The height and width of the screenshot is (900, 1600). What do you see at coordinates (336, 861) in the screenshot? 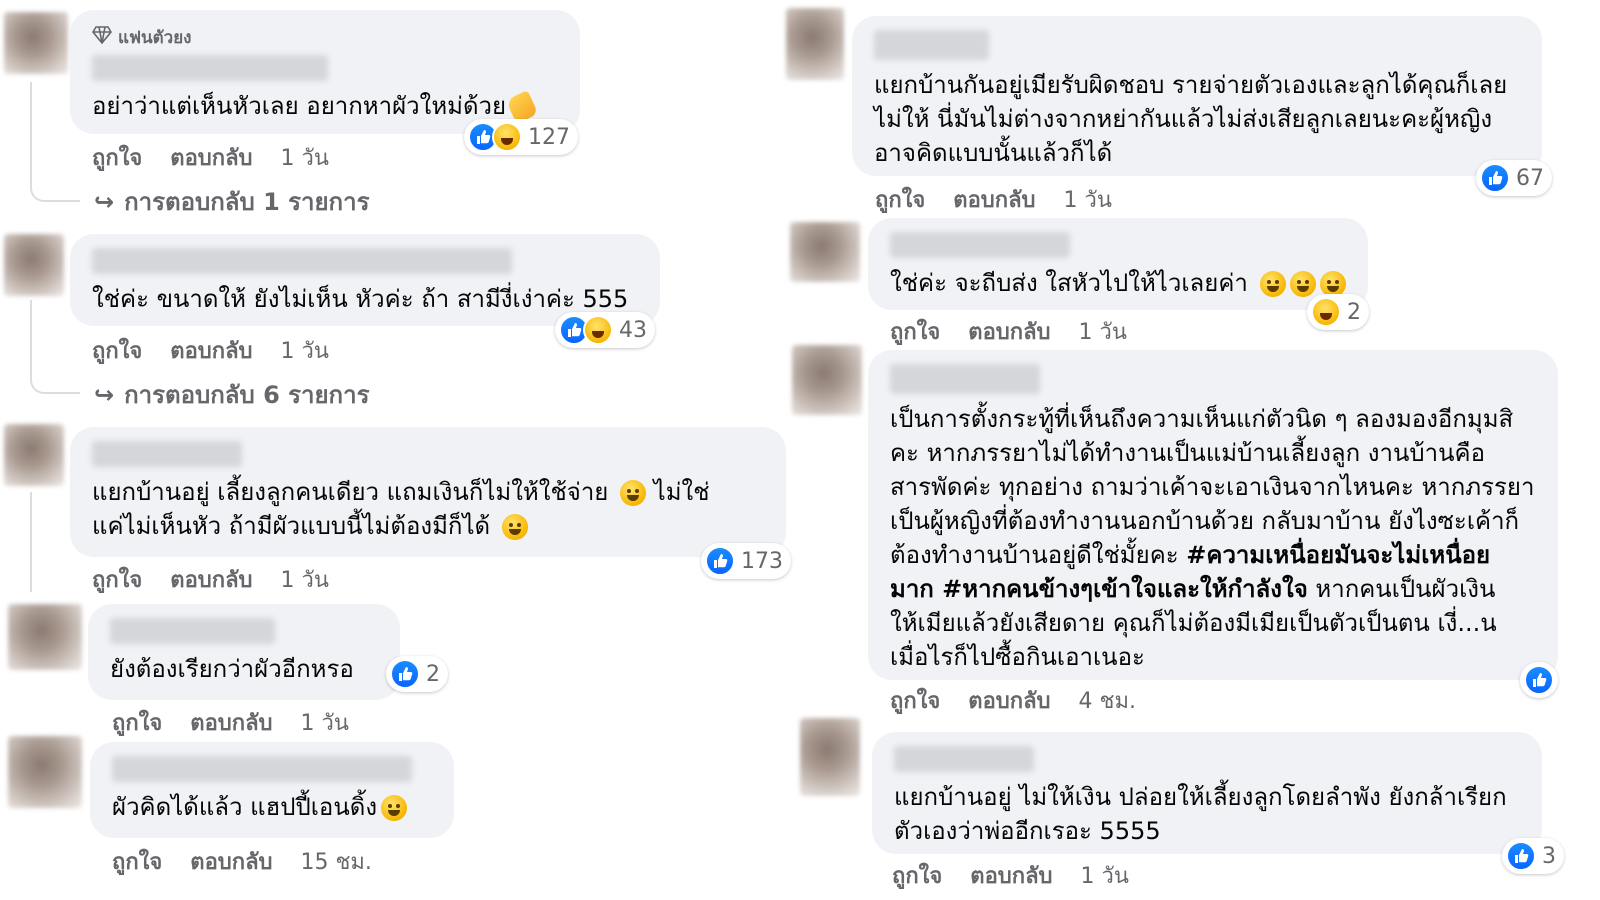
I see `timestamp: 15 ชม.` at bounding box center [336, 861].